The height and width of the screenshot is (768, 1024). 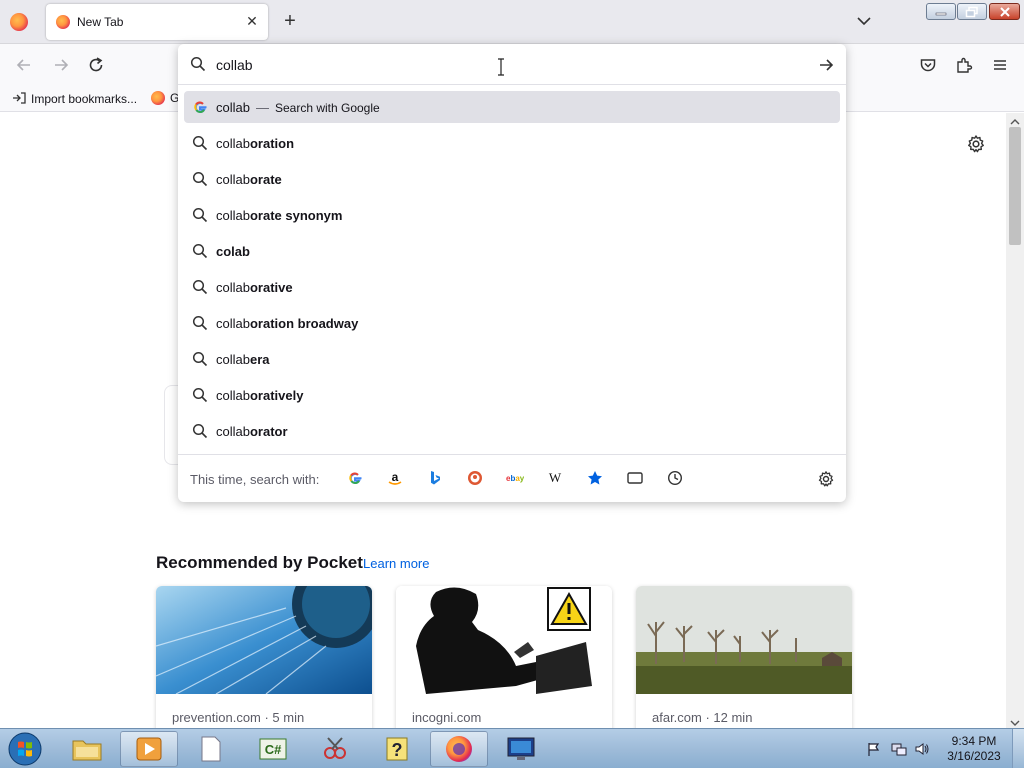 I want to click on suggestion-completion-part: oration broadway, so click(x=304, y=323).